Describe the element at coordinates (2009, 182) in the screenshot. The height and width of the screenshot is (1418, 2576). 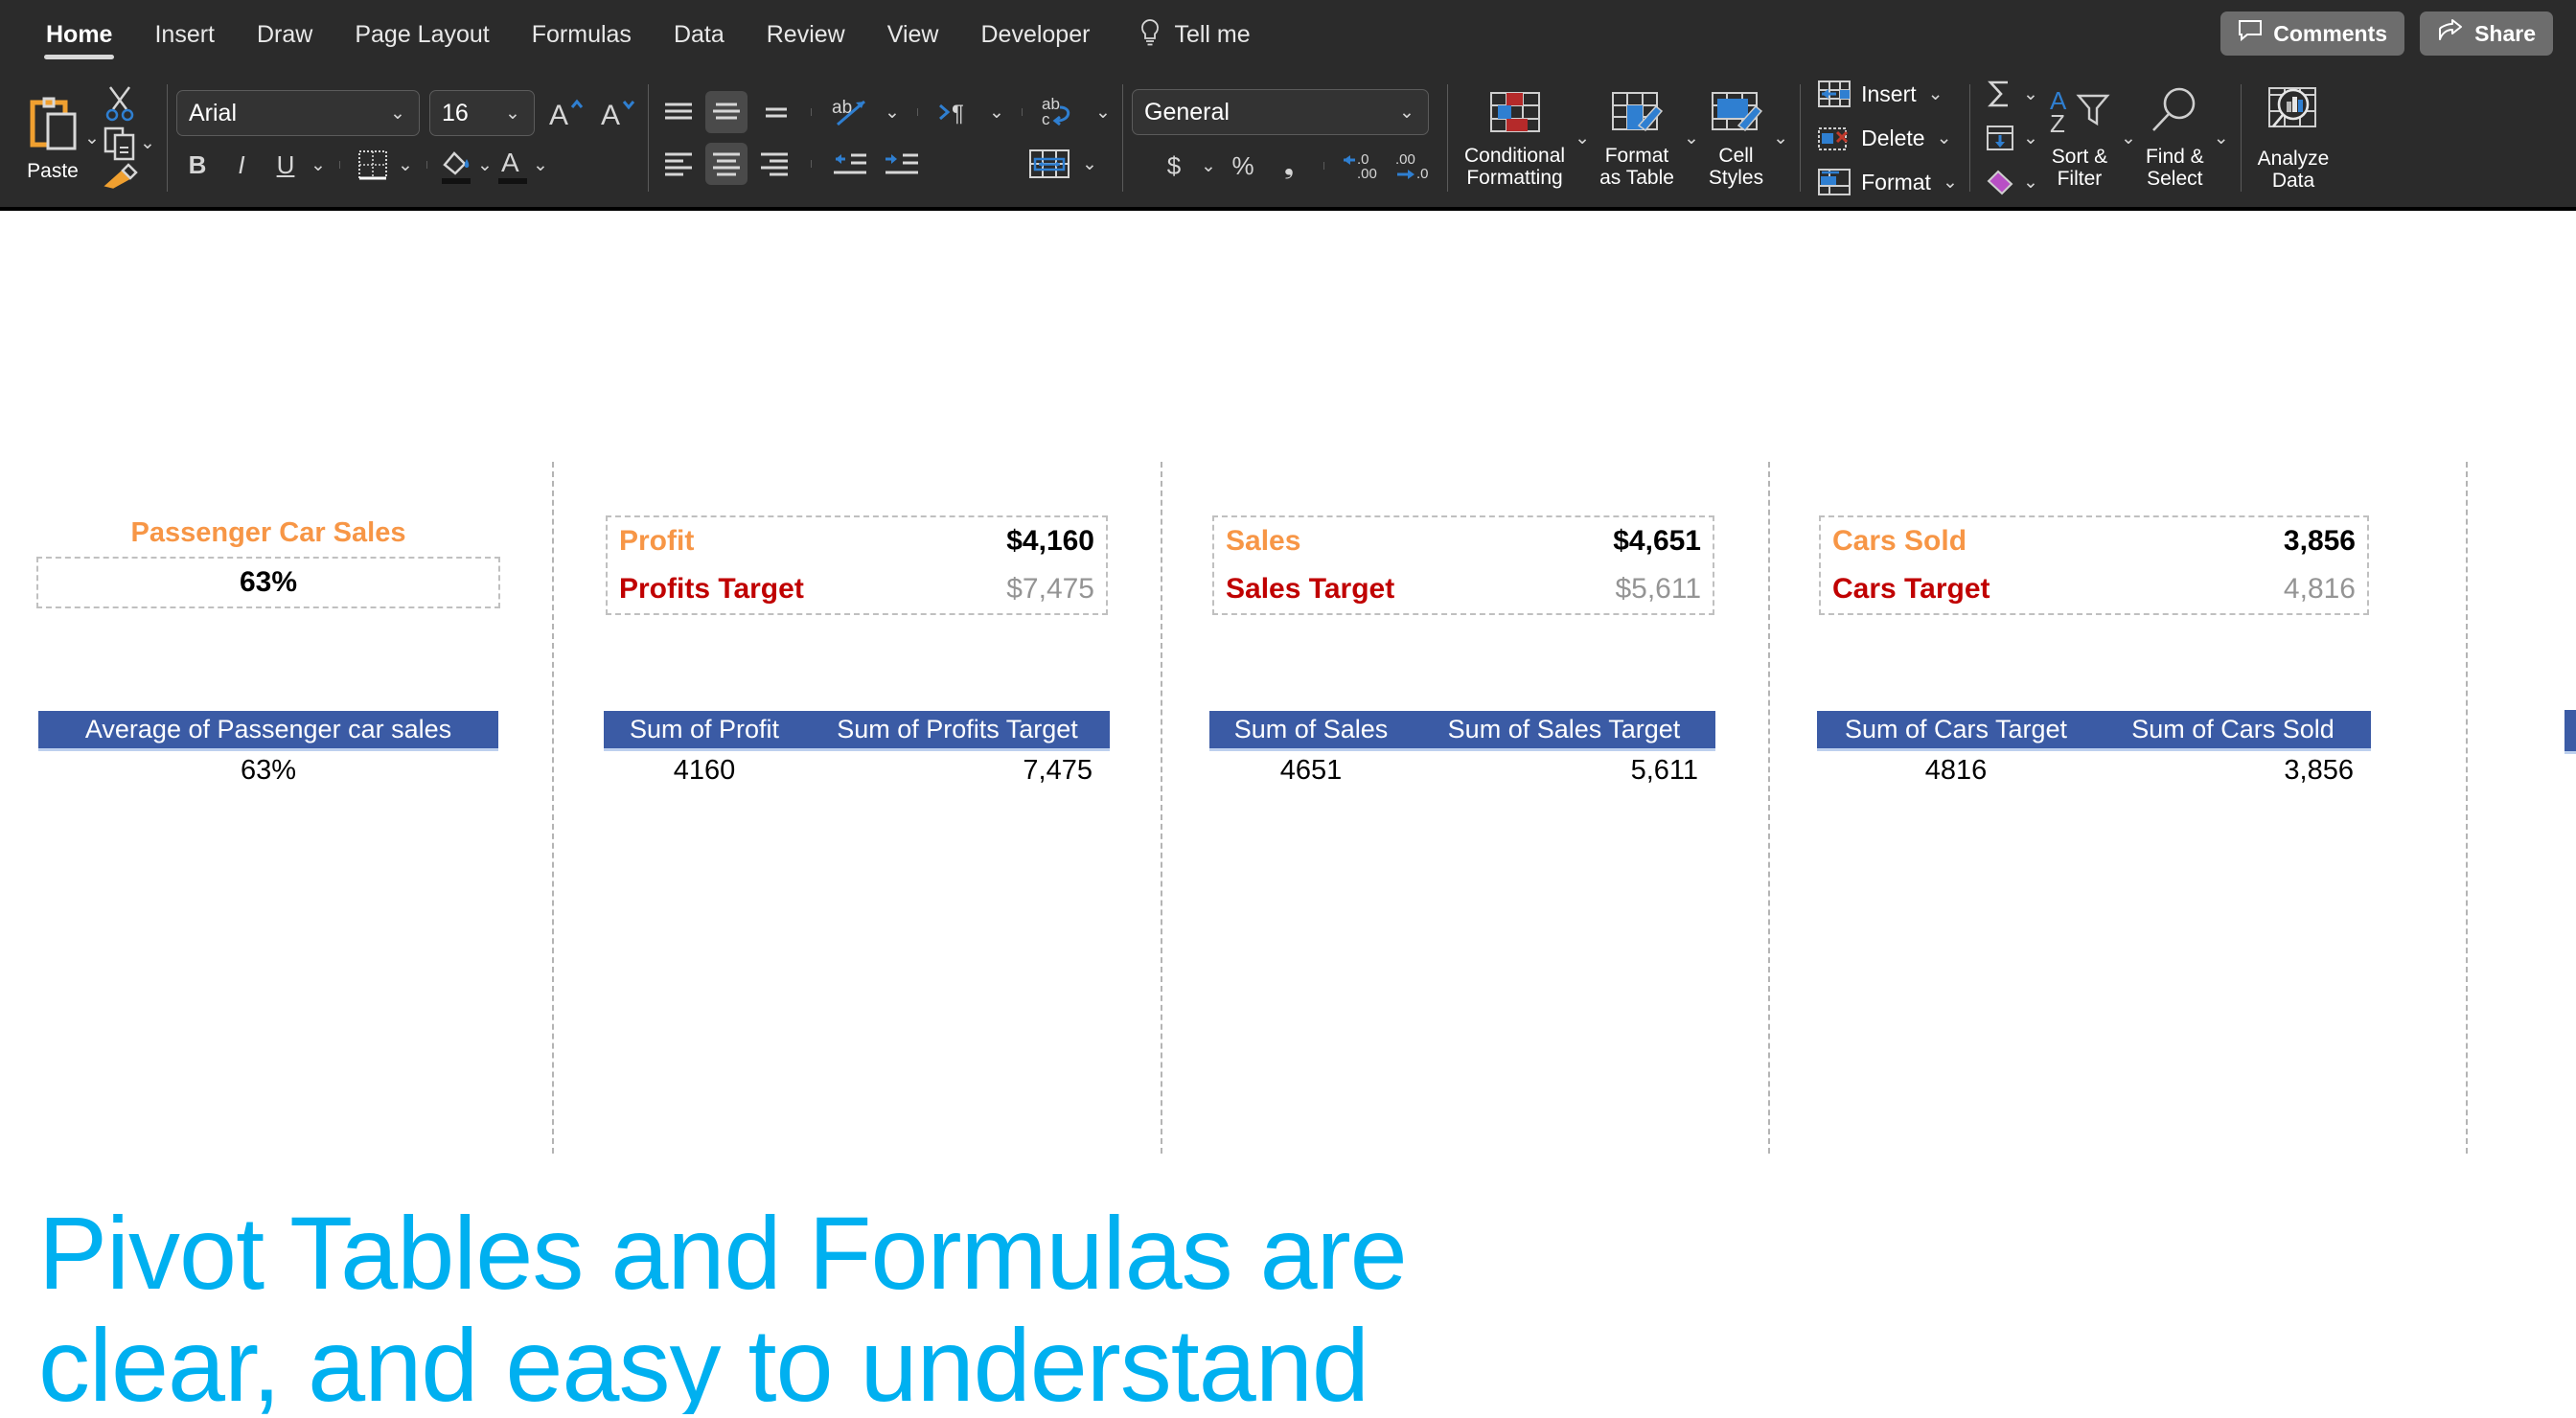
I see `clear-button: ⌄` at that location.